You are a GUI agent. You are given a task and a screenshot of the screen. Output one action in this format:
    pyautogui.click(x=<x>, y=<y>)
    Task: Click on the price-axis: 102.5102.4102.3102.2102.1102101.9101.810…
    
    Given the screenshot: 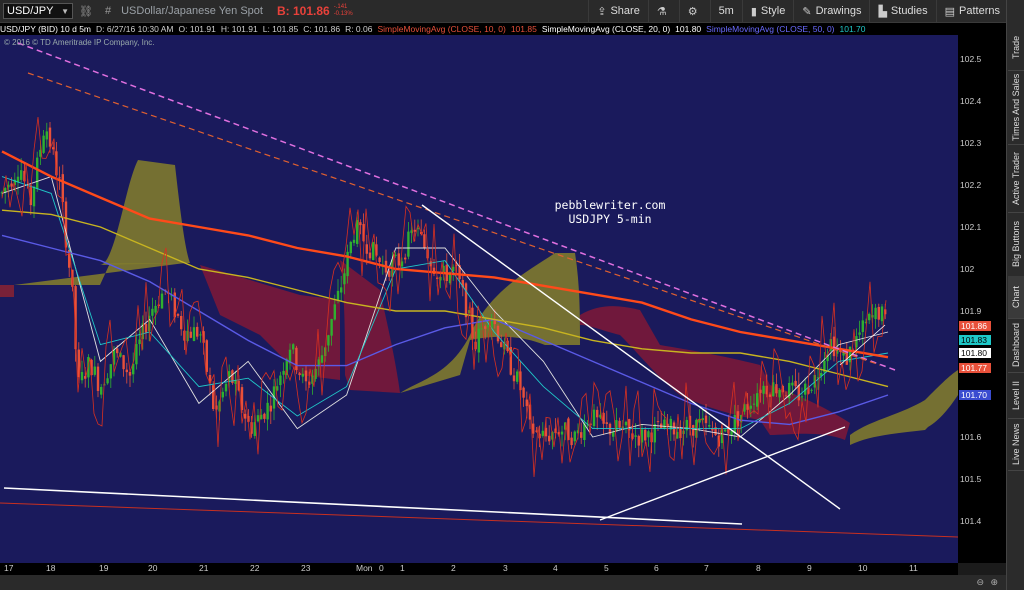 What is the action you would take?
    pyautogui.click(x=982, y=293)
    